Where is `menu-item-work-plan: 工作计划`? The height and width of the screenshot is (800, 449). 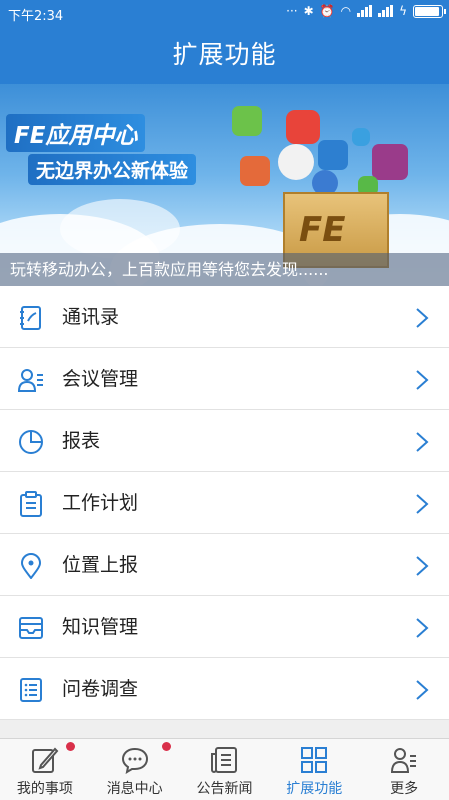 menu-item-work-plan: 工作计划 is located at coordinates (224, 503).